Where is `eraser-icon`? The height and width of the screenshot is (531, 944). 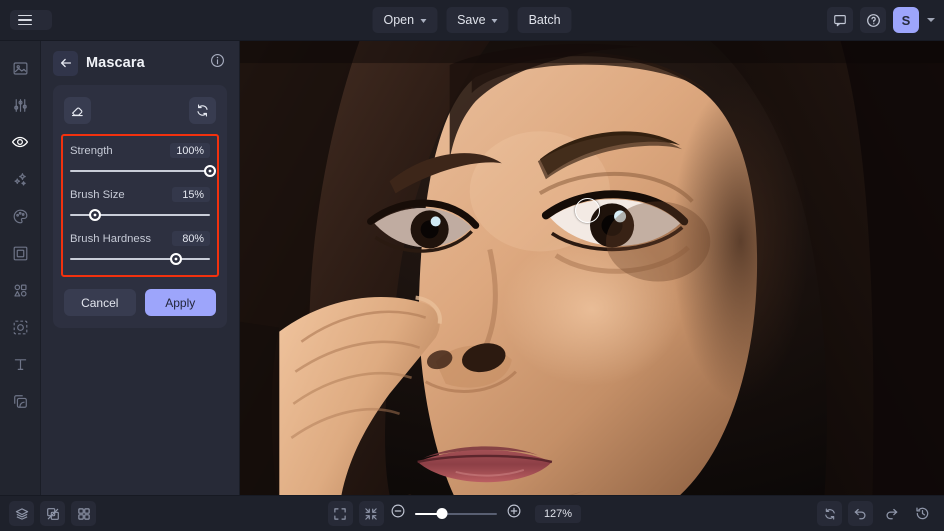 eraser-icon is located at coordinates (77, 112).